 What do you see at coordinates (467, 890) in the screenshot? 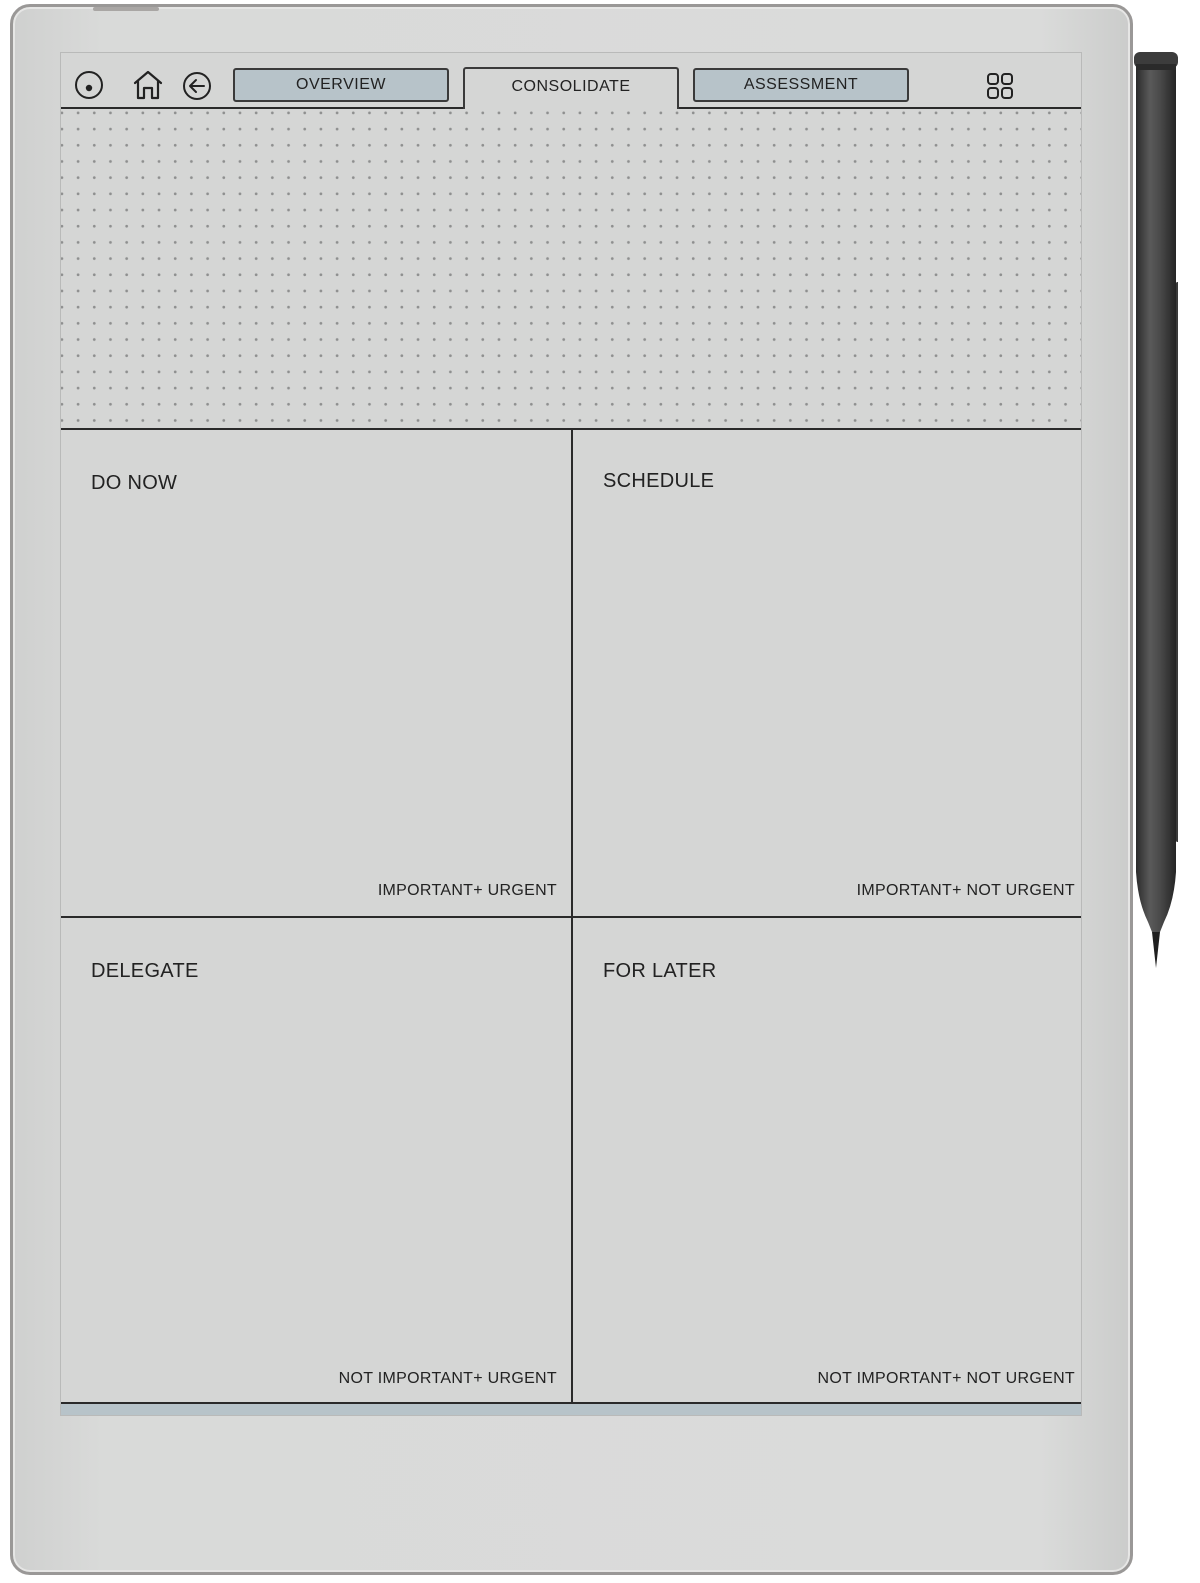
I see `quadrant-subtitle: IMPORTANT+ URGENT` at bounding box center [467, 890].